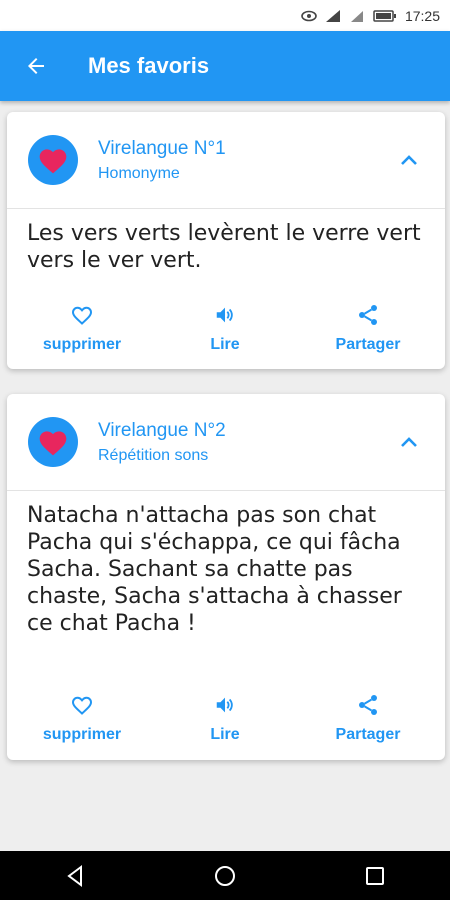 The width and height of the screenshot is (450, 900). I want to click on card-subtitle: Répétition sons, so click(153, 455).